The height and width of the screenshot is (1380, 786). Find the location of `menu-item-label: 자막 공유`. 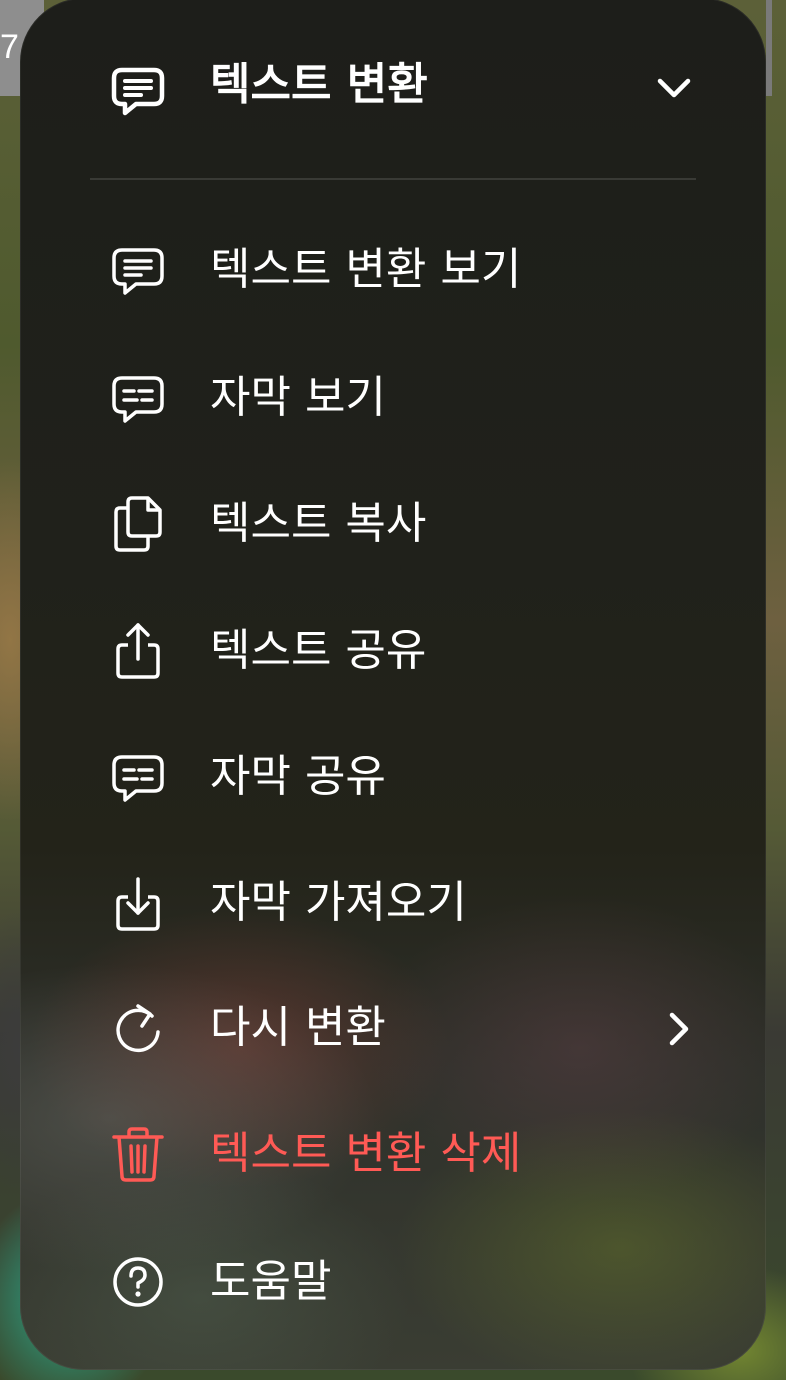

menu-item-label: 자막 공유 is located at coordinates (298, 776).